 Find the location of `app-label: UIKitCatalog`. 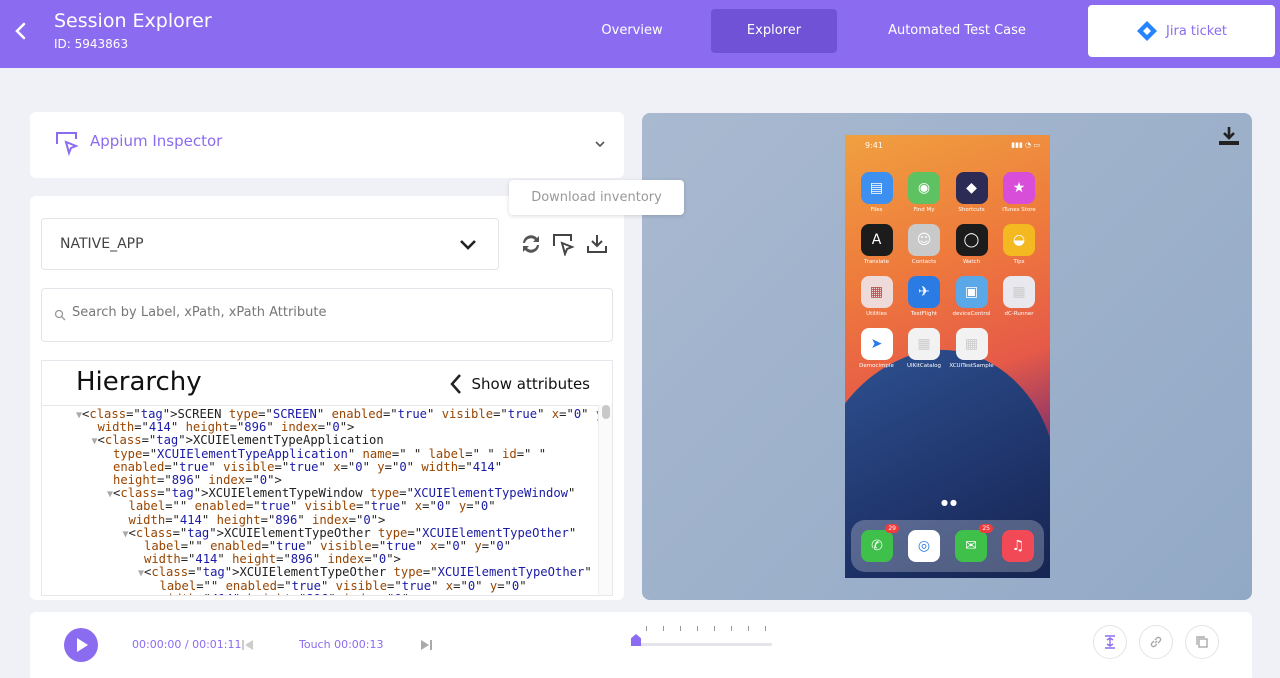

app-label: UIKitCatalog is located at coordinates (924, 366).